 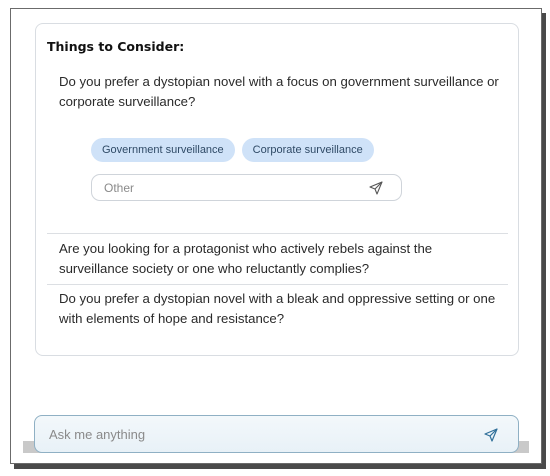 What do you see at coordinates (116, 46) in the screenshot?
I see `card-title: Things to Consider:` at bounding box center [116, 46].